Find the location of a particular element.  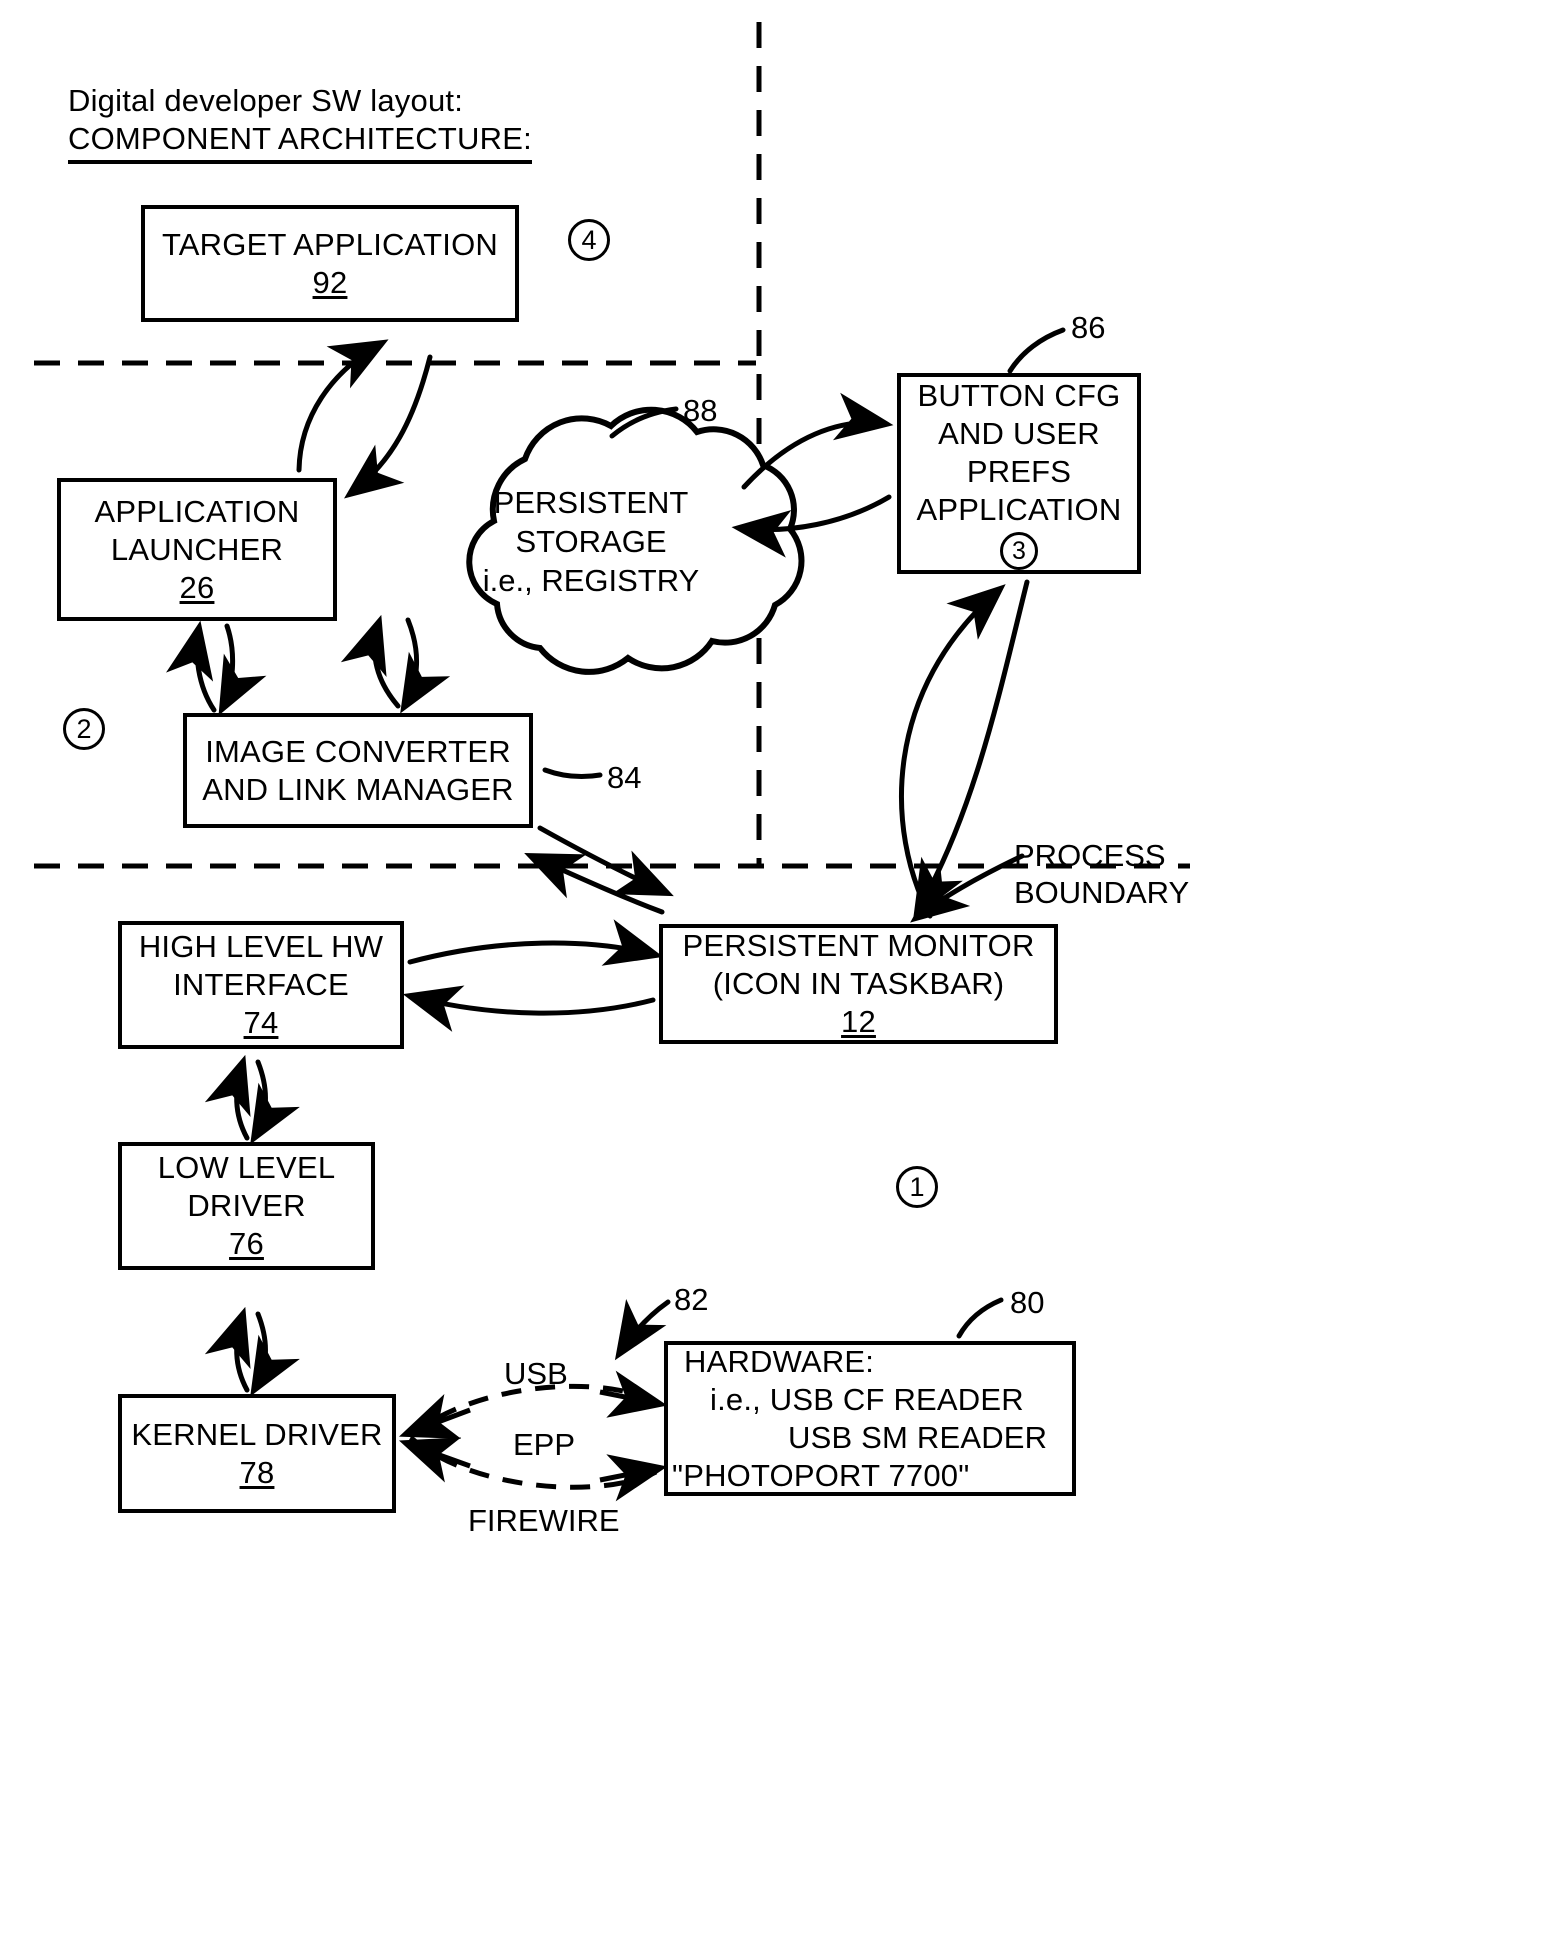

node-persistent-monitor-label-1: PERSISTENT MONITOR is located at coordinates (858, 945).